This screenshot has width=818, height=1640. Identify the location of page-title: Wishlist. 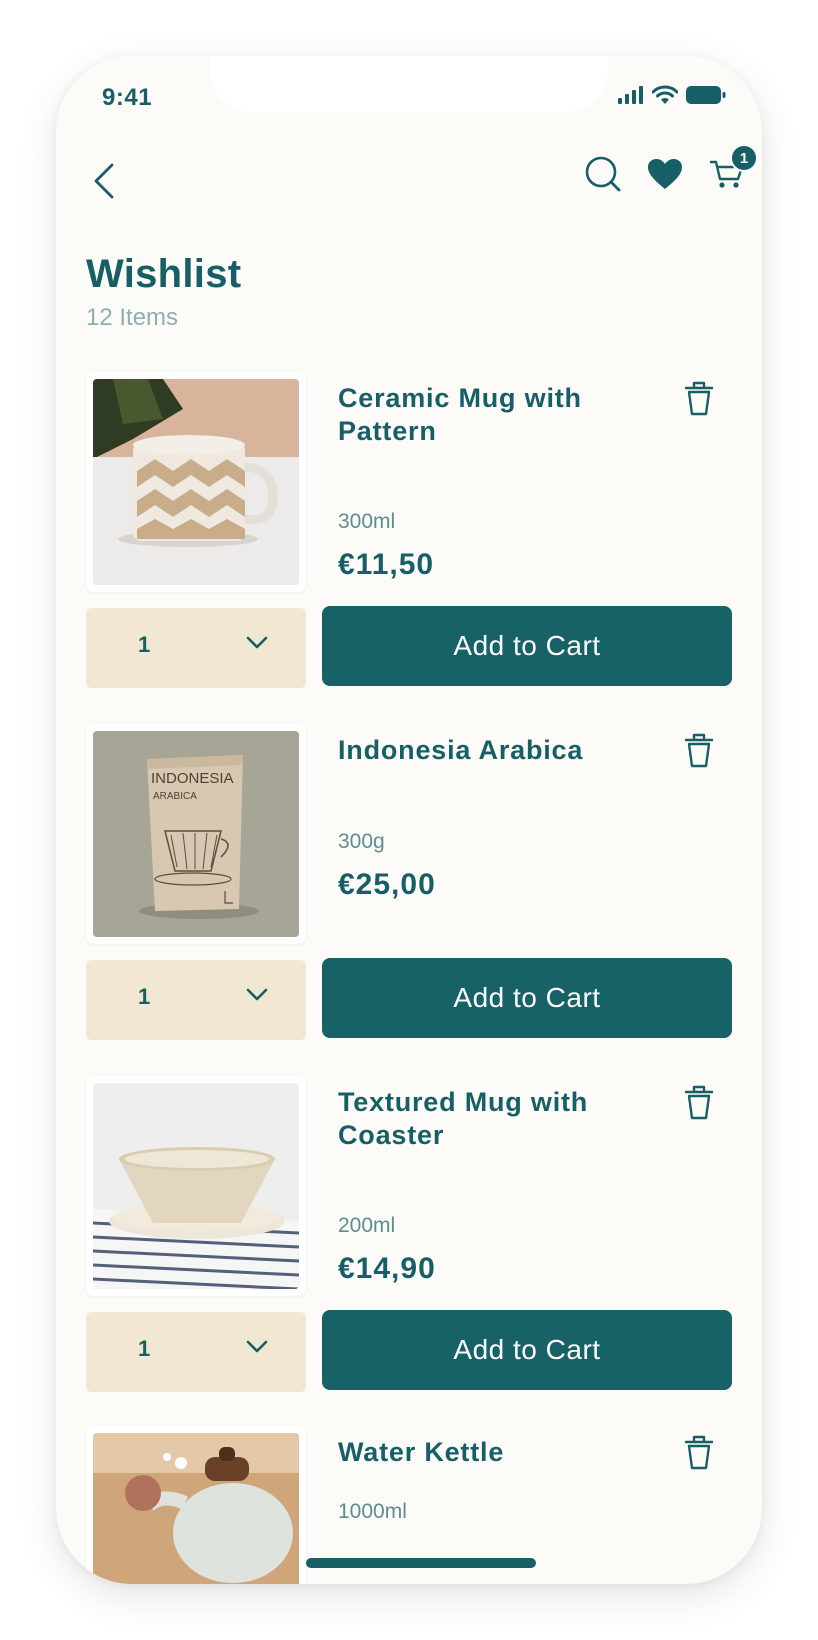
(164, 274).